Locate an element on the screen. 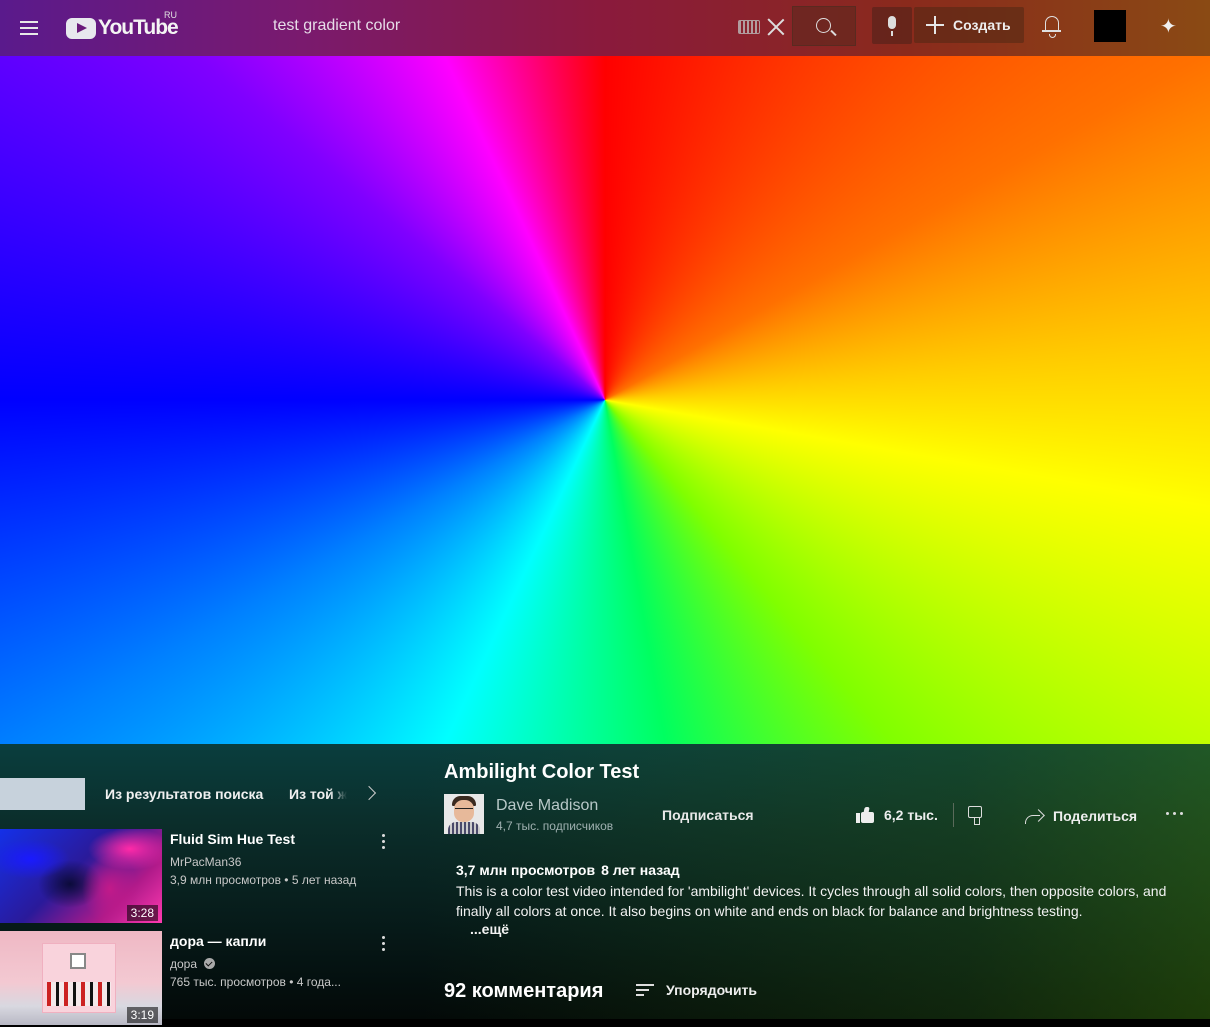  share-label: Поделиться is located at coordinates (1095, 816).